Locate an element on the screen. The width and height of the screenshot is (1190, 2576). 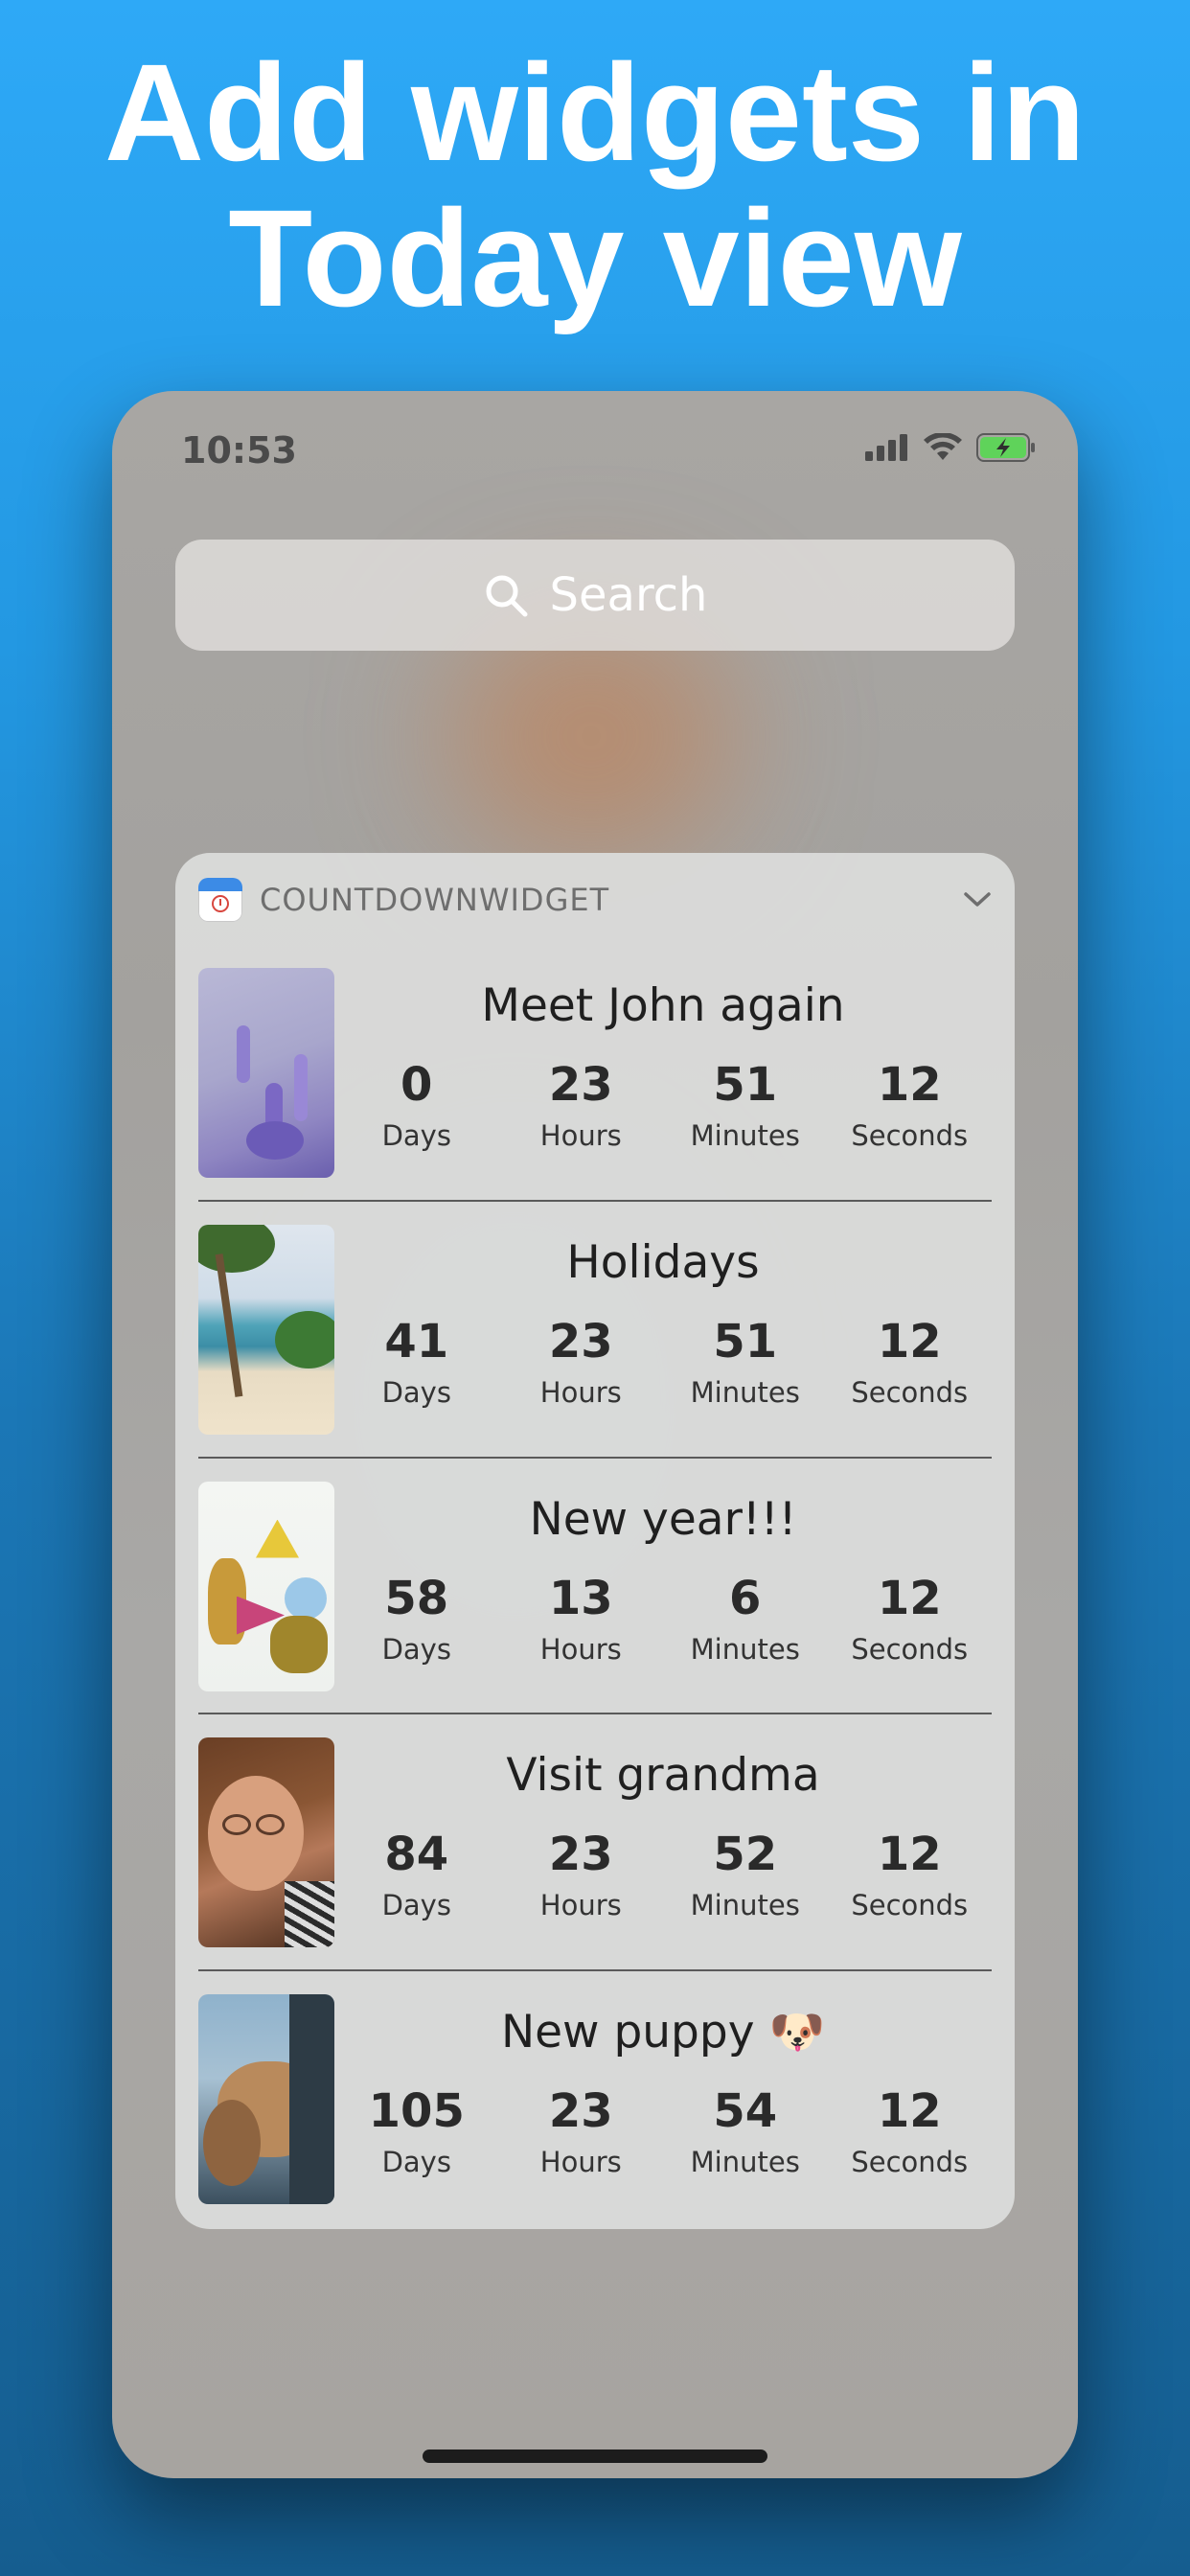
days-unit: 84 Days is located at coordinates (417, 1874).